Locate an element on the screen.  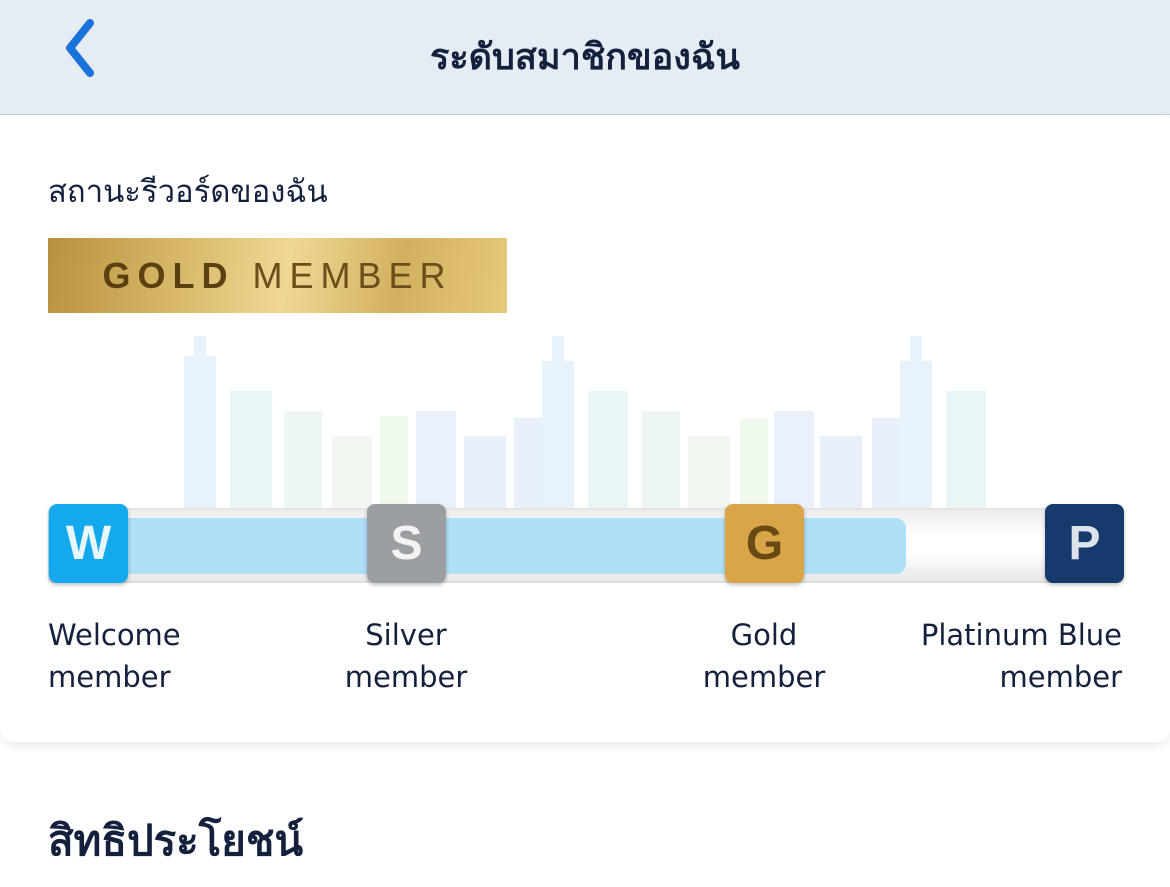
tier-welcome-badge: W is located at coordinates (88, 543).